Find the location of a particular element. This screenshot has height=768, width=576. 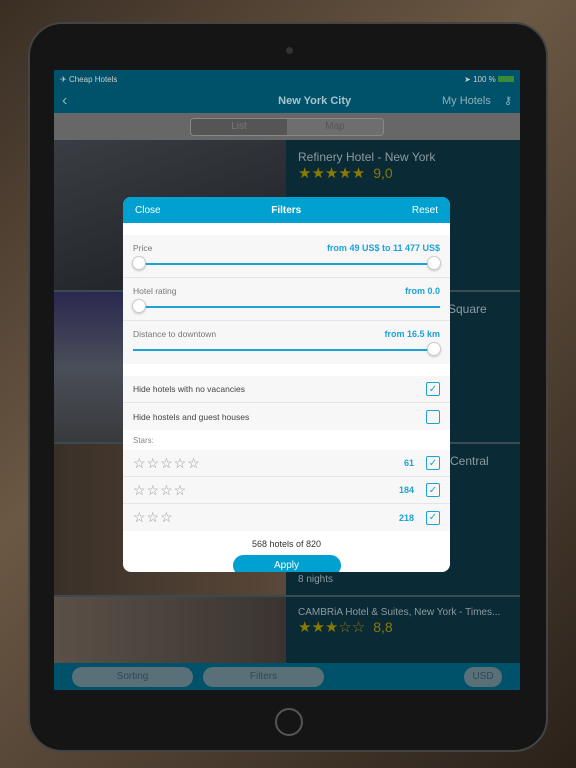

stars-label: Stars: is located at coordinates (143, 440).